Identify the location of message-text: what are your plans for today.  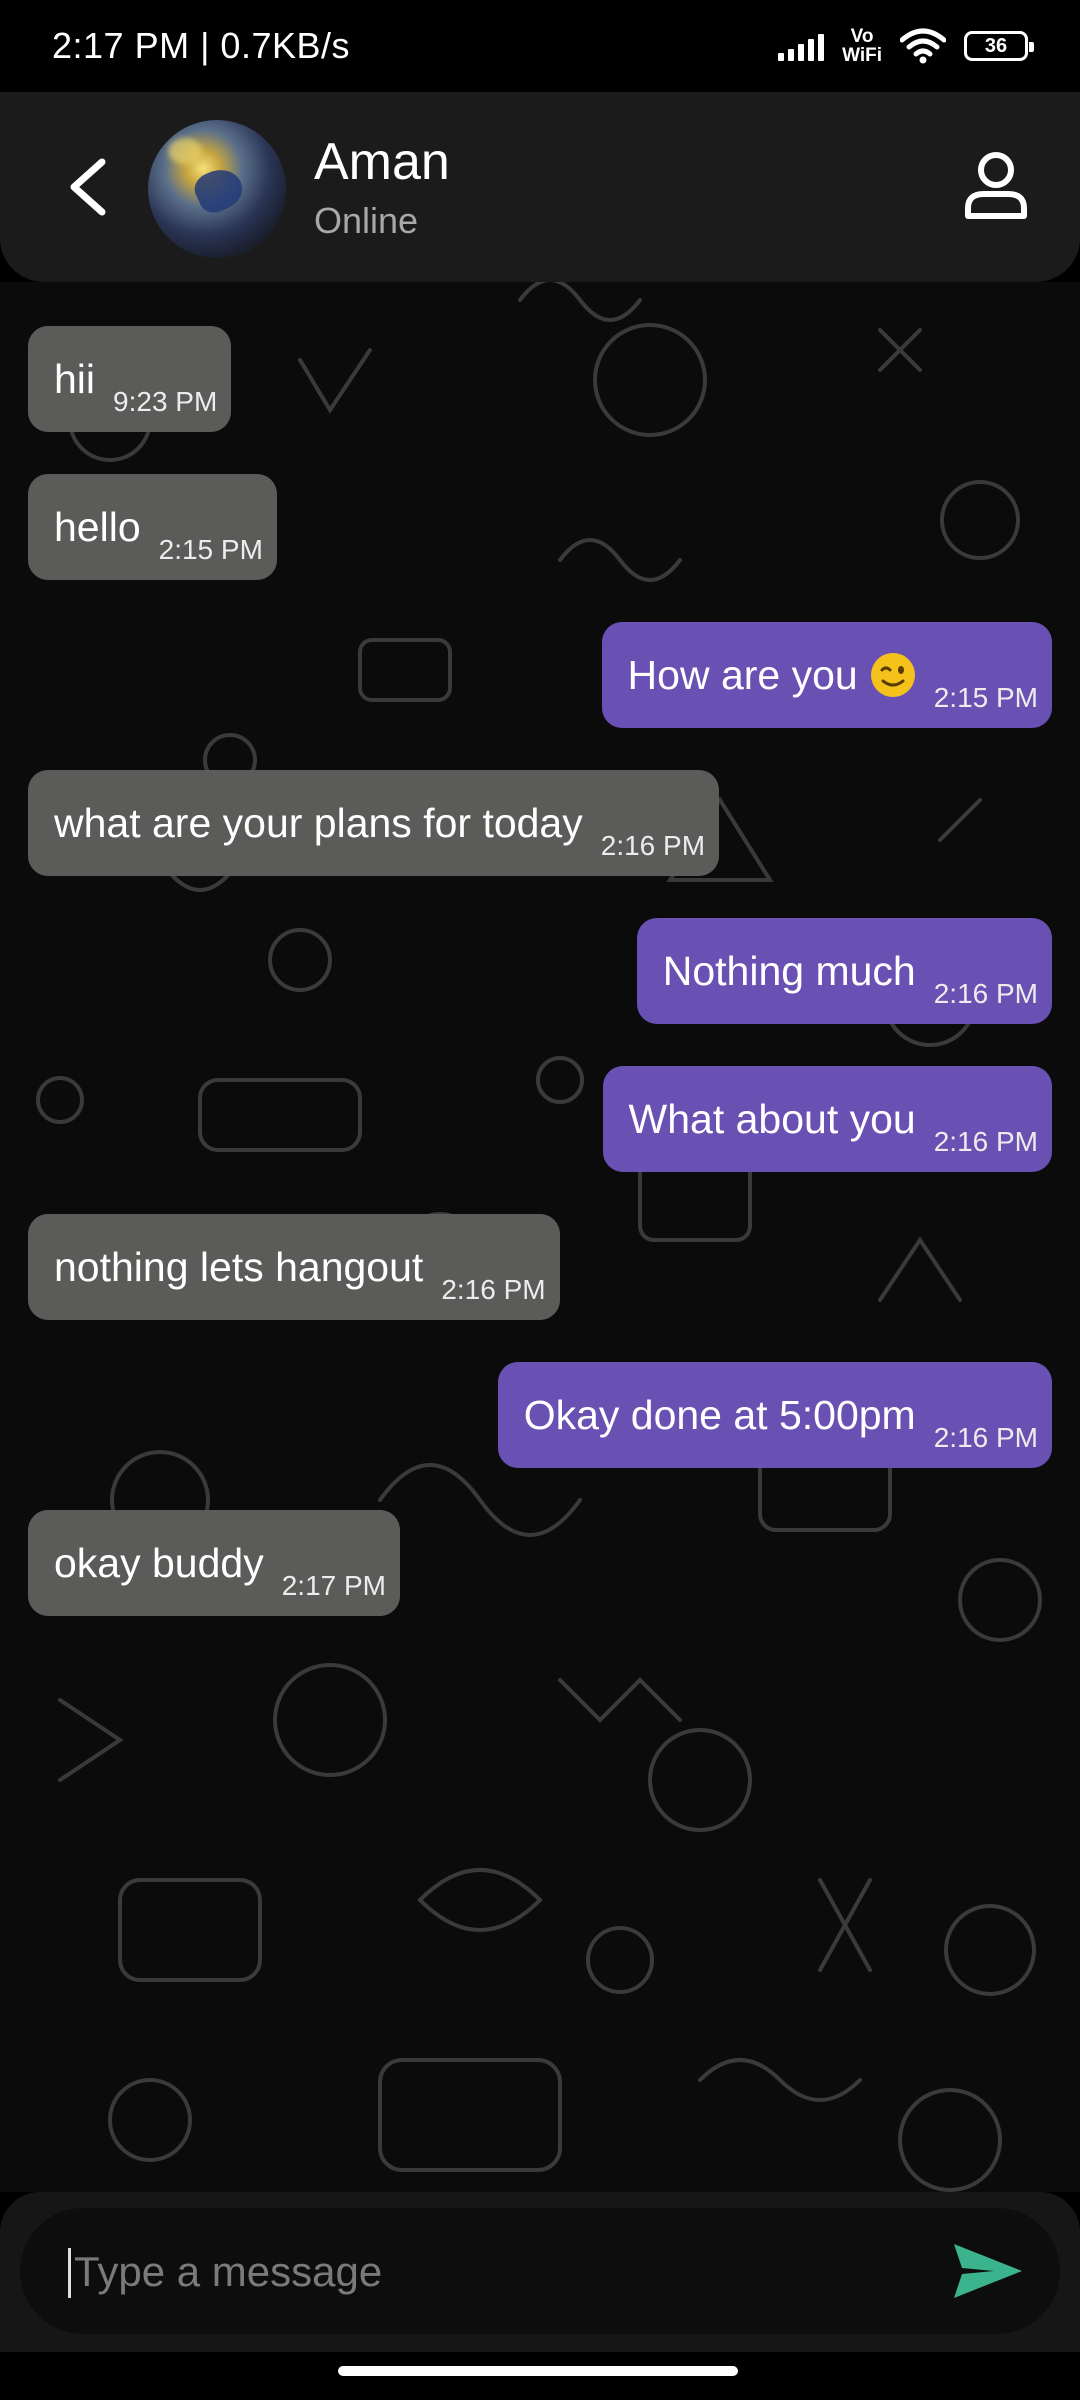
(318, 822).